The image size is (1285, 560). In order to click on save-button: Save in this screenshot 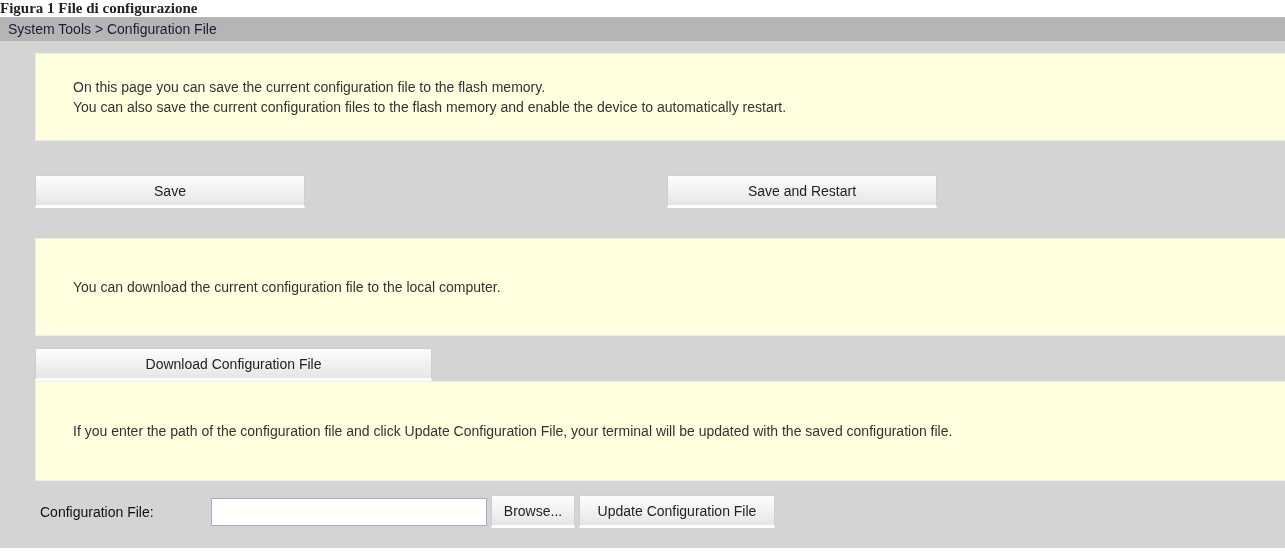, I will do `click(170, 191)`.